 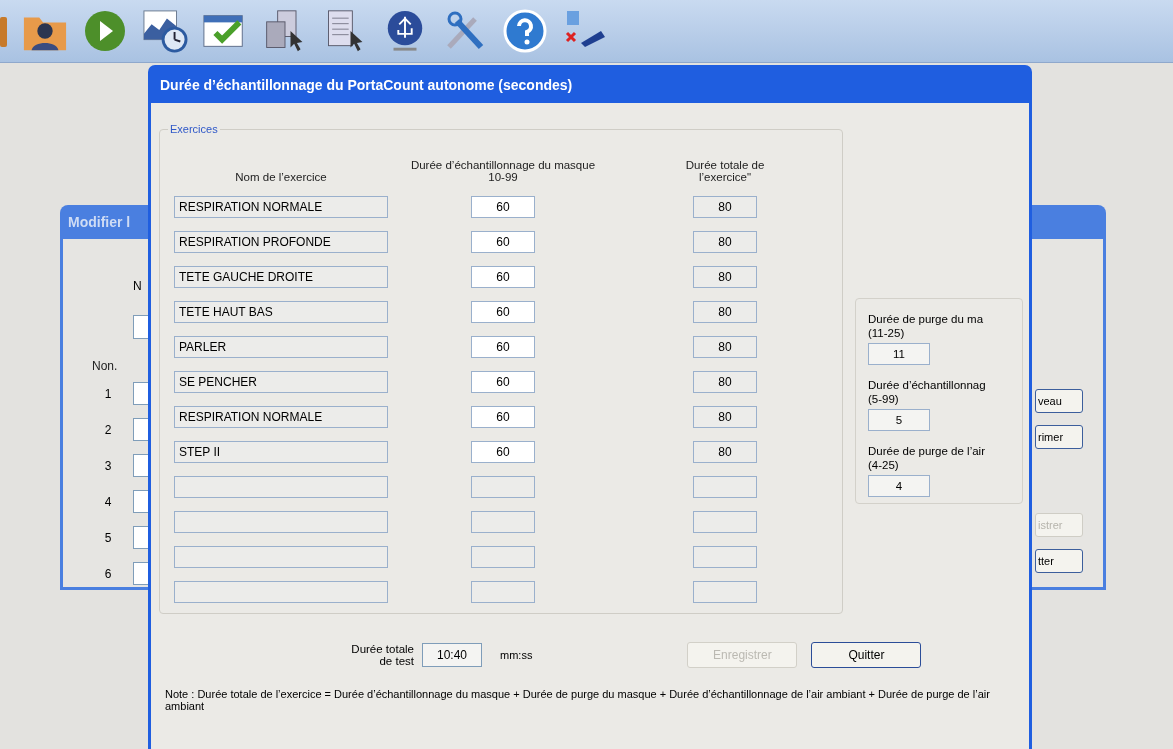 I want to click on name-field: TETE HAUT BAS, so click(x=281, y=312).